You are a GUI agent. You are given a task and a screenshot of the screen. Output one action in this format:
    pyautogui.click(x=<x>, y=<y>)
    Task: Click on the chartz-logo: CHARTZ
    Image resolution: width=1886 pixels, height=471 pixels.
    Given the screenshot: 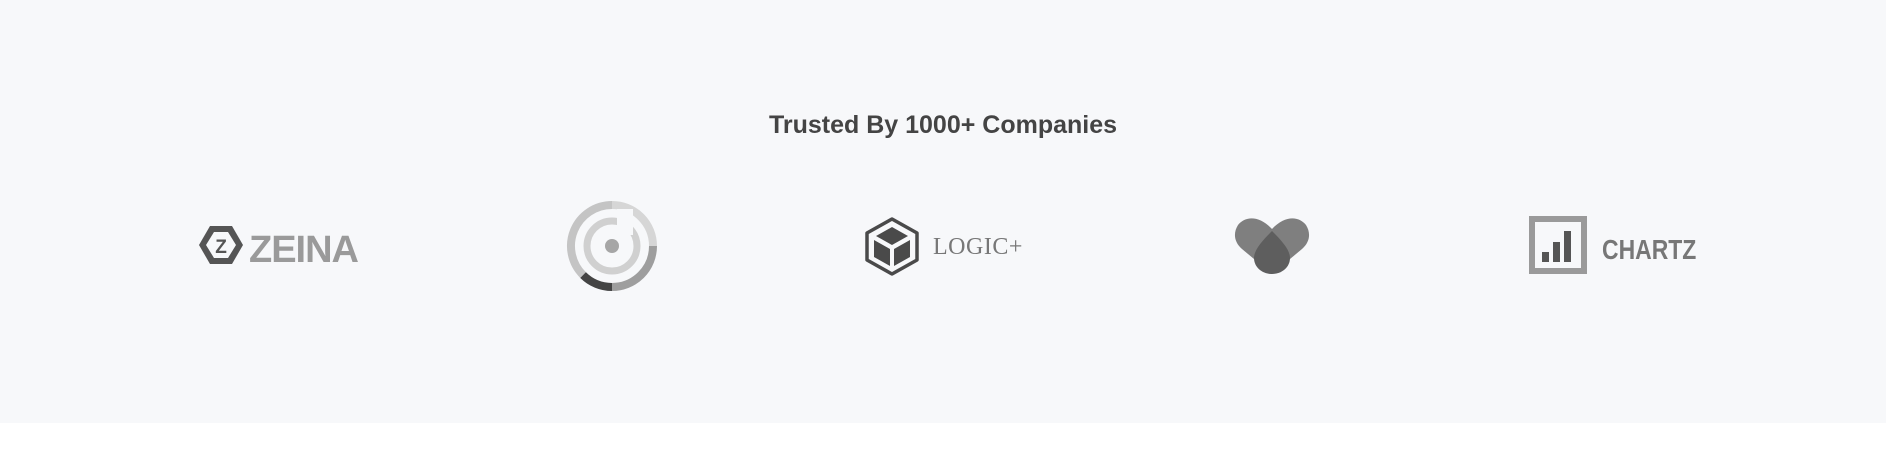 What is the action you would take?
    pyautogui.click(x=1614, y=246)
    